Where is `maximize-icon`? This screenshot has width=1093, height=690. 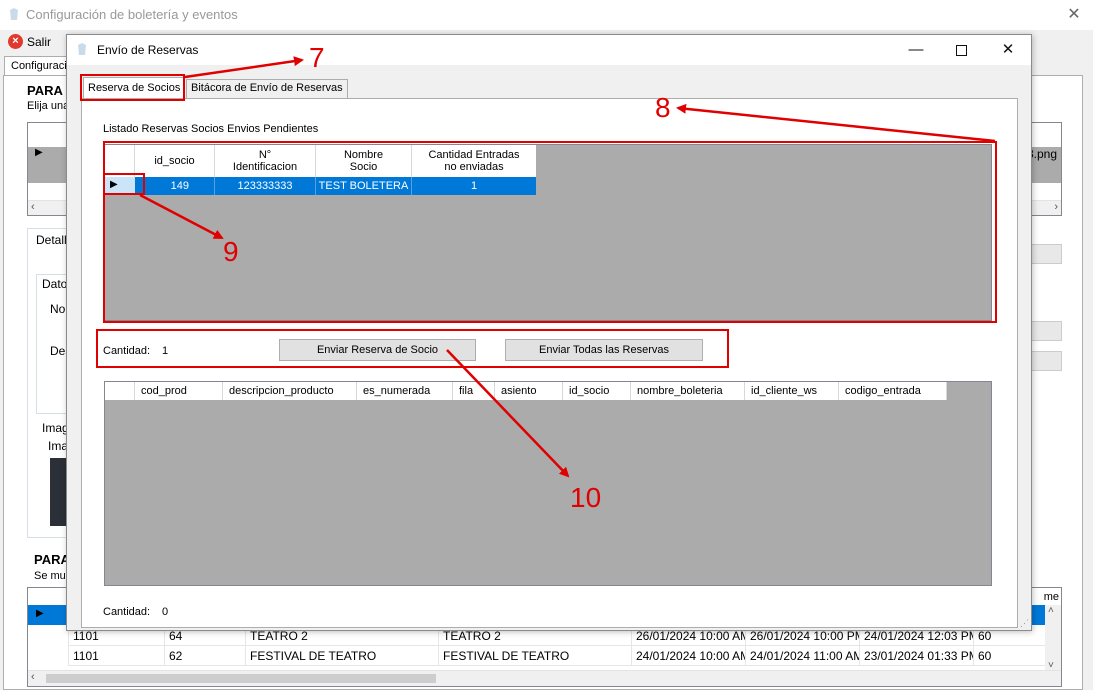 maximize-icon is located at coordinates (961, 50).